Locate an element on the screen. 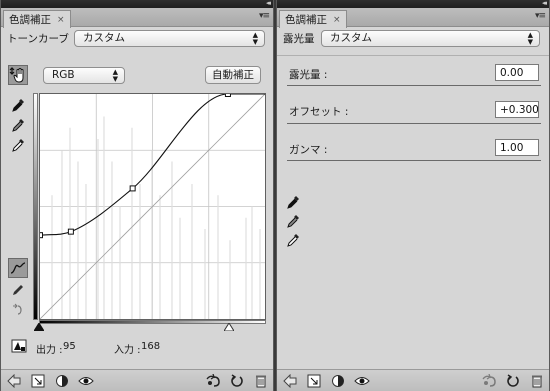 The height and width of the screenshot is (391, 550). offset-label: オフセット : is located at coordinates (319, 112).